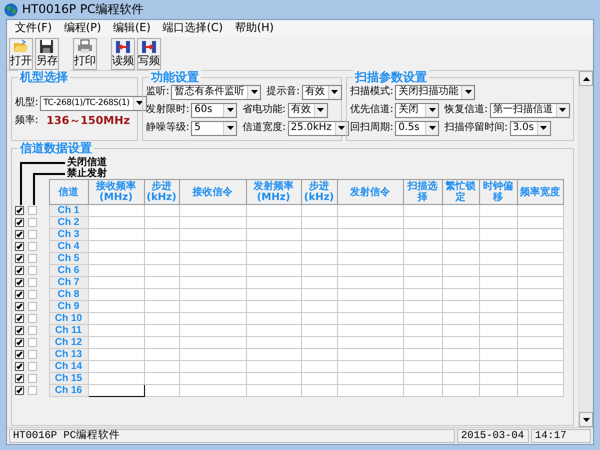 The height and width of the screenshot is (450, 600). Describe the element at coordinates (319, 192) in the screenshot. I see `column-header: 步进 (kHz)` at that location.